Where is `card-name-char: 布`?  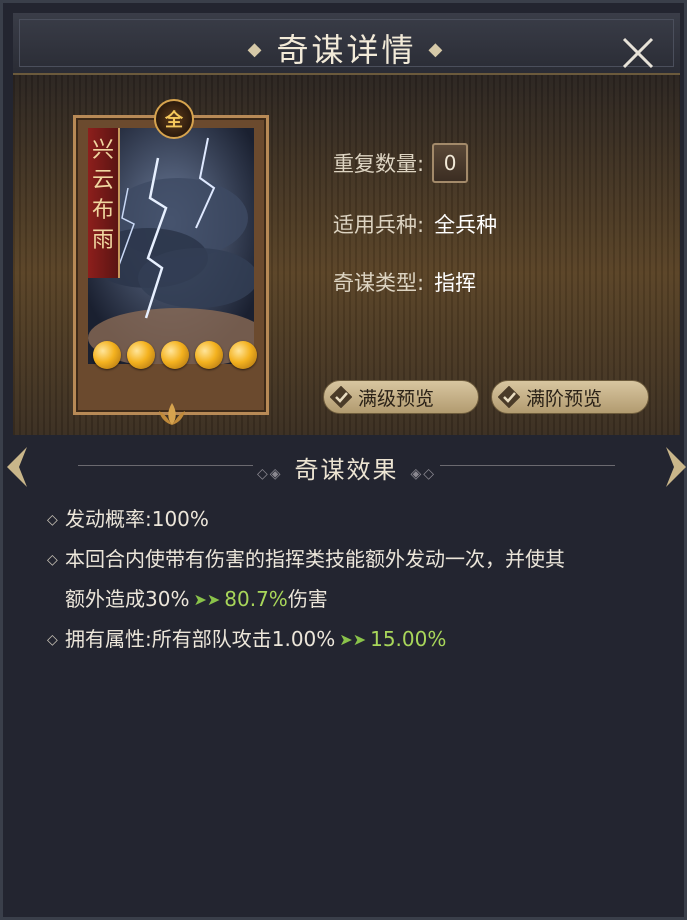 card-name-char: 布 is located at coordinates (102, 210).